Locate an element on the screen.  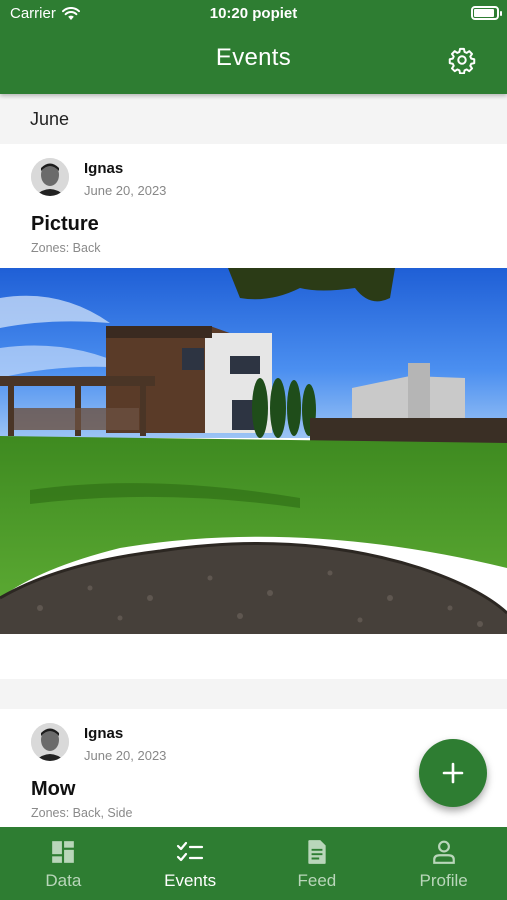
nav-label-feed: Feed is located at coordinates (317, 880).